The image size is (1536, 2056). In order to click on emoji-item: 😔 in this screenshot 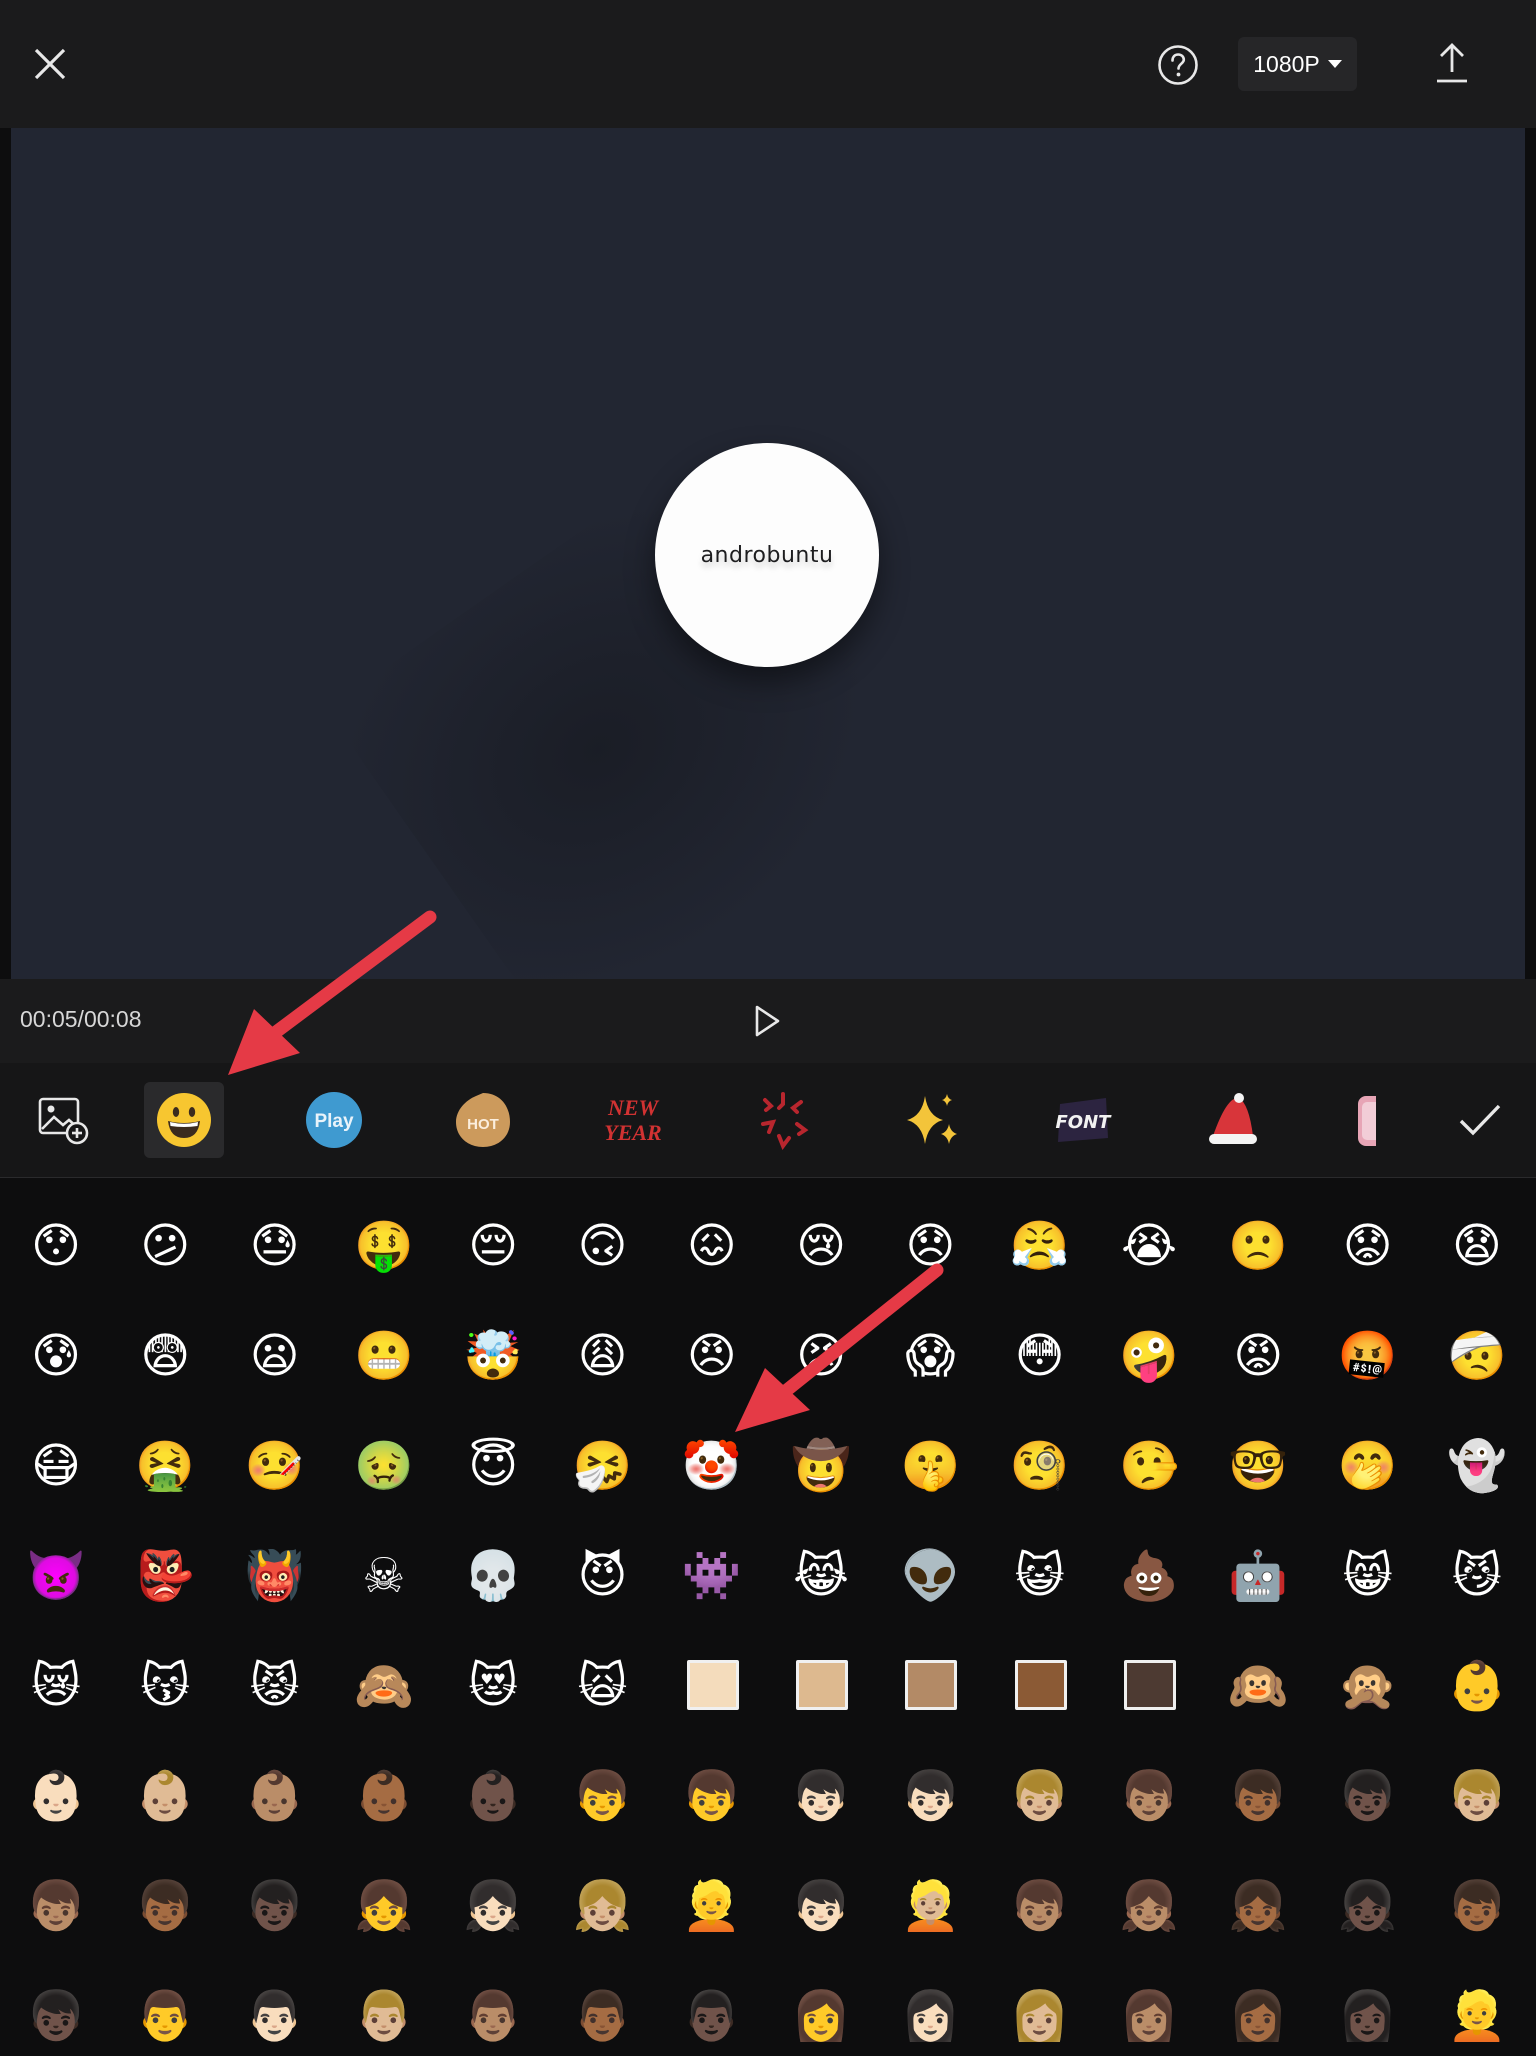, I will do `click(493, 1246)`.